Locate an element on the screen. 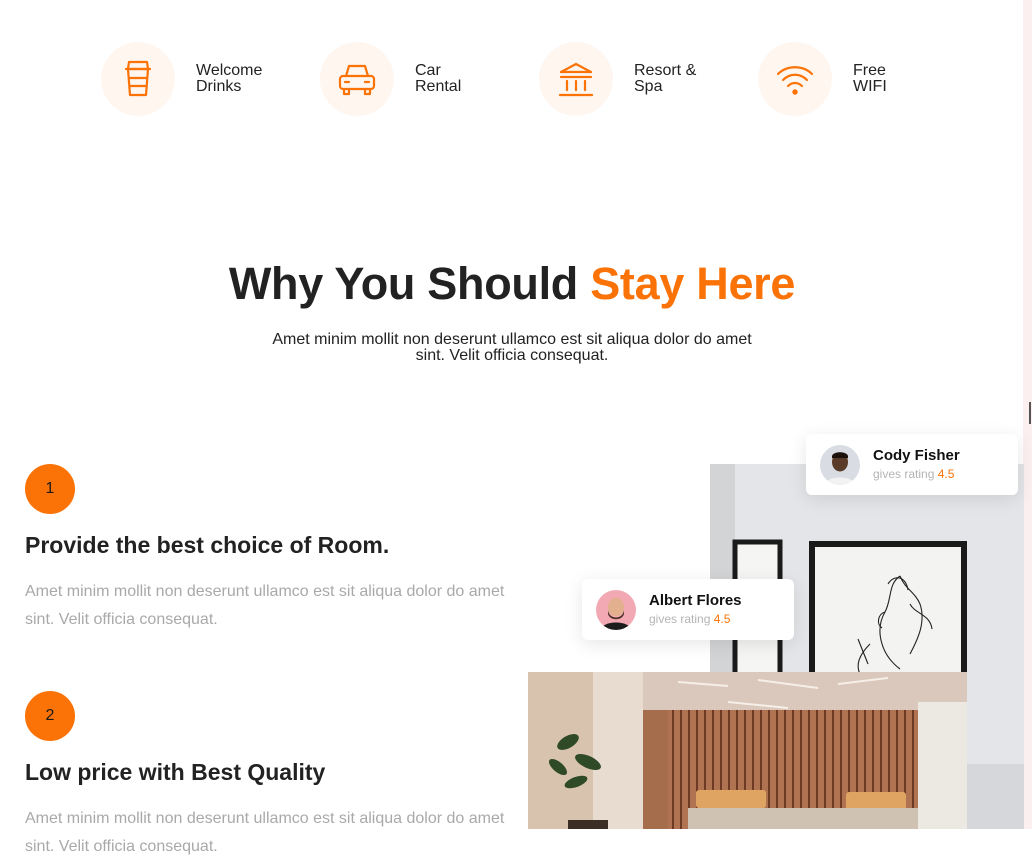 This screenshot has width=1032, height=861. bank-icon is located at coordinates (576, 79).